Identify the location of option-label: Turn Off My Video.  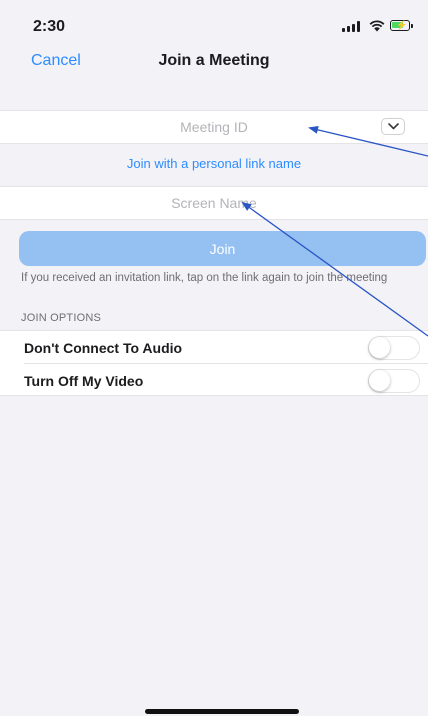
(84, 381).